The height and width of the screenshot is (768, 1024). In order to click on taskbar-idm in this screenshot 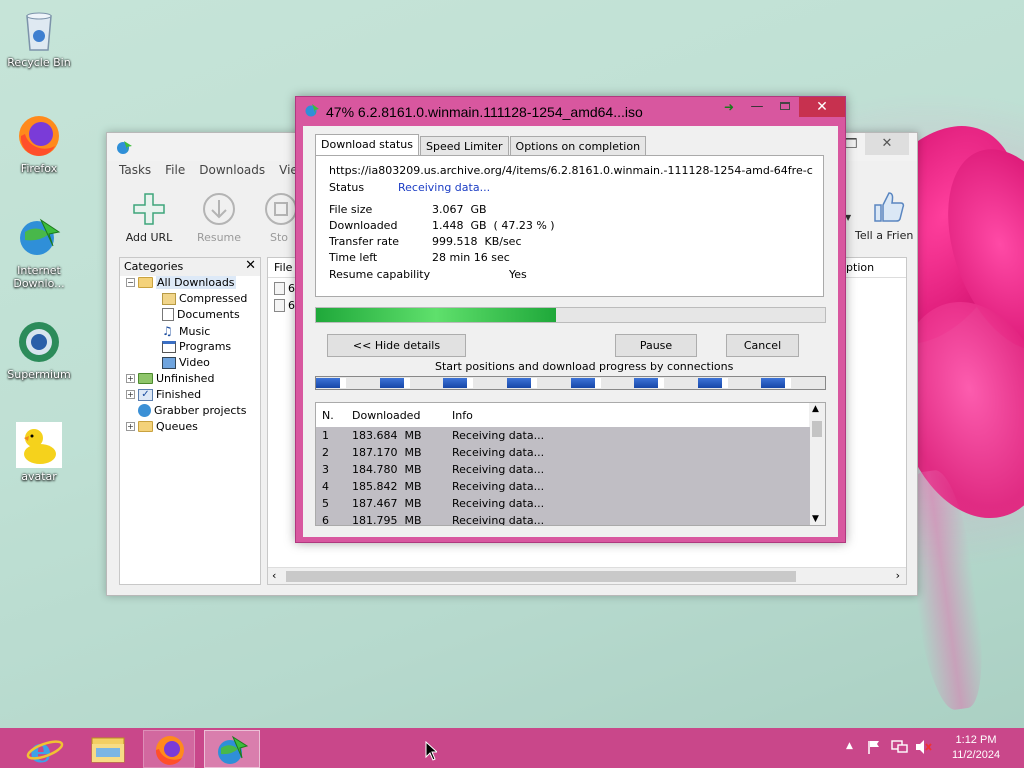, I will do `click(232, 749)`.